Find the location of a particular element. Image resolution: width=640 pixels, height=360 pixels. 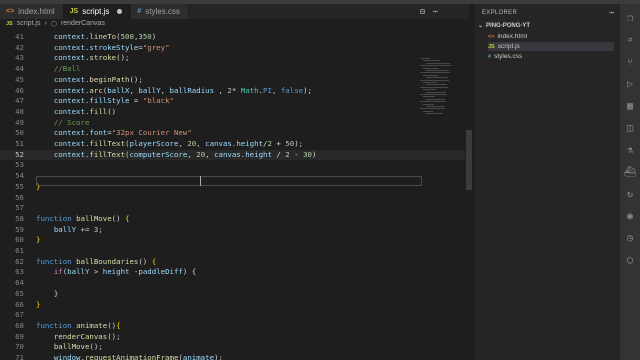

breadcrumb: JS script.js › ⬡ renderCanvas is located at coordinates (235, 23).